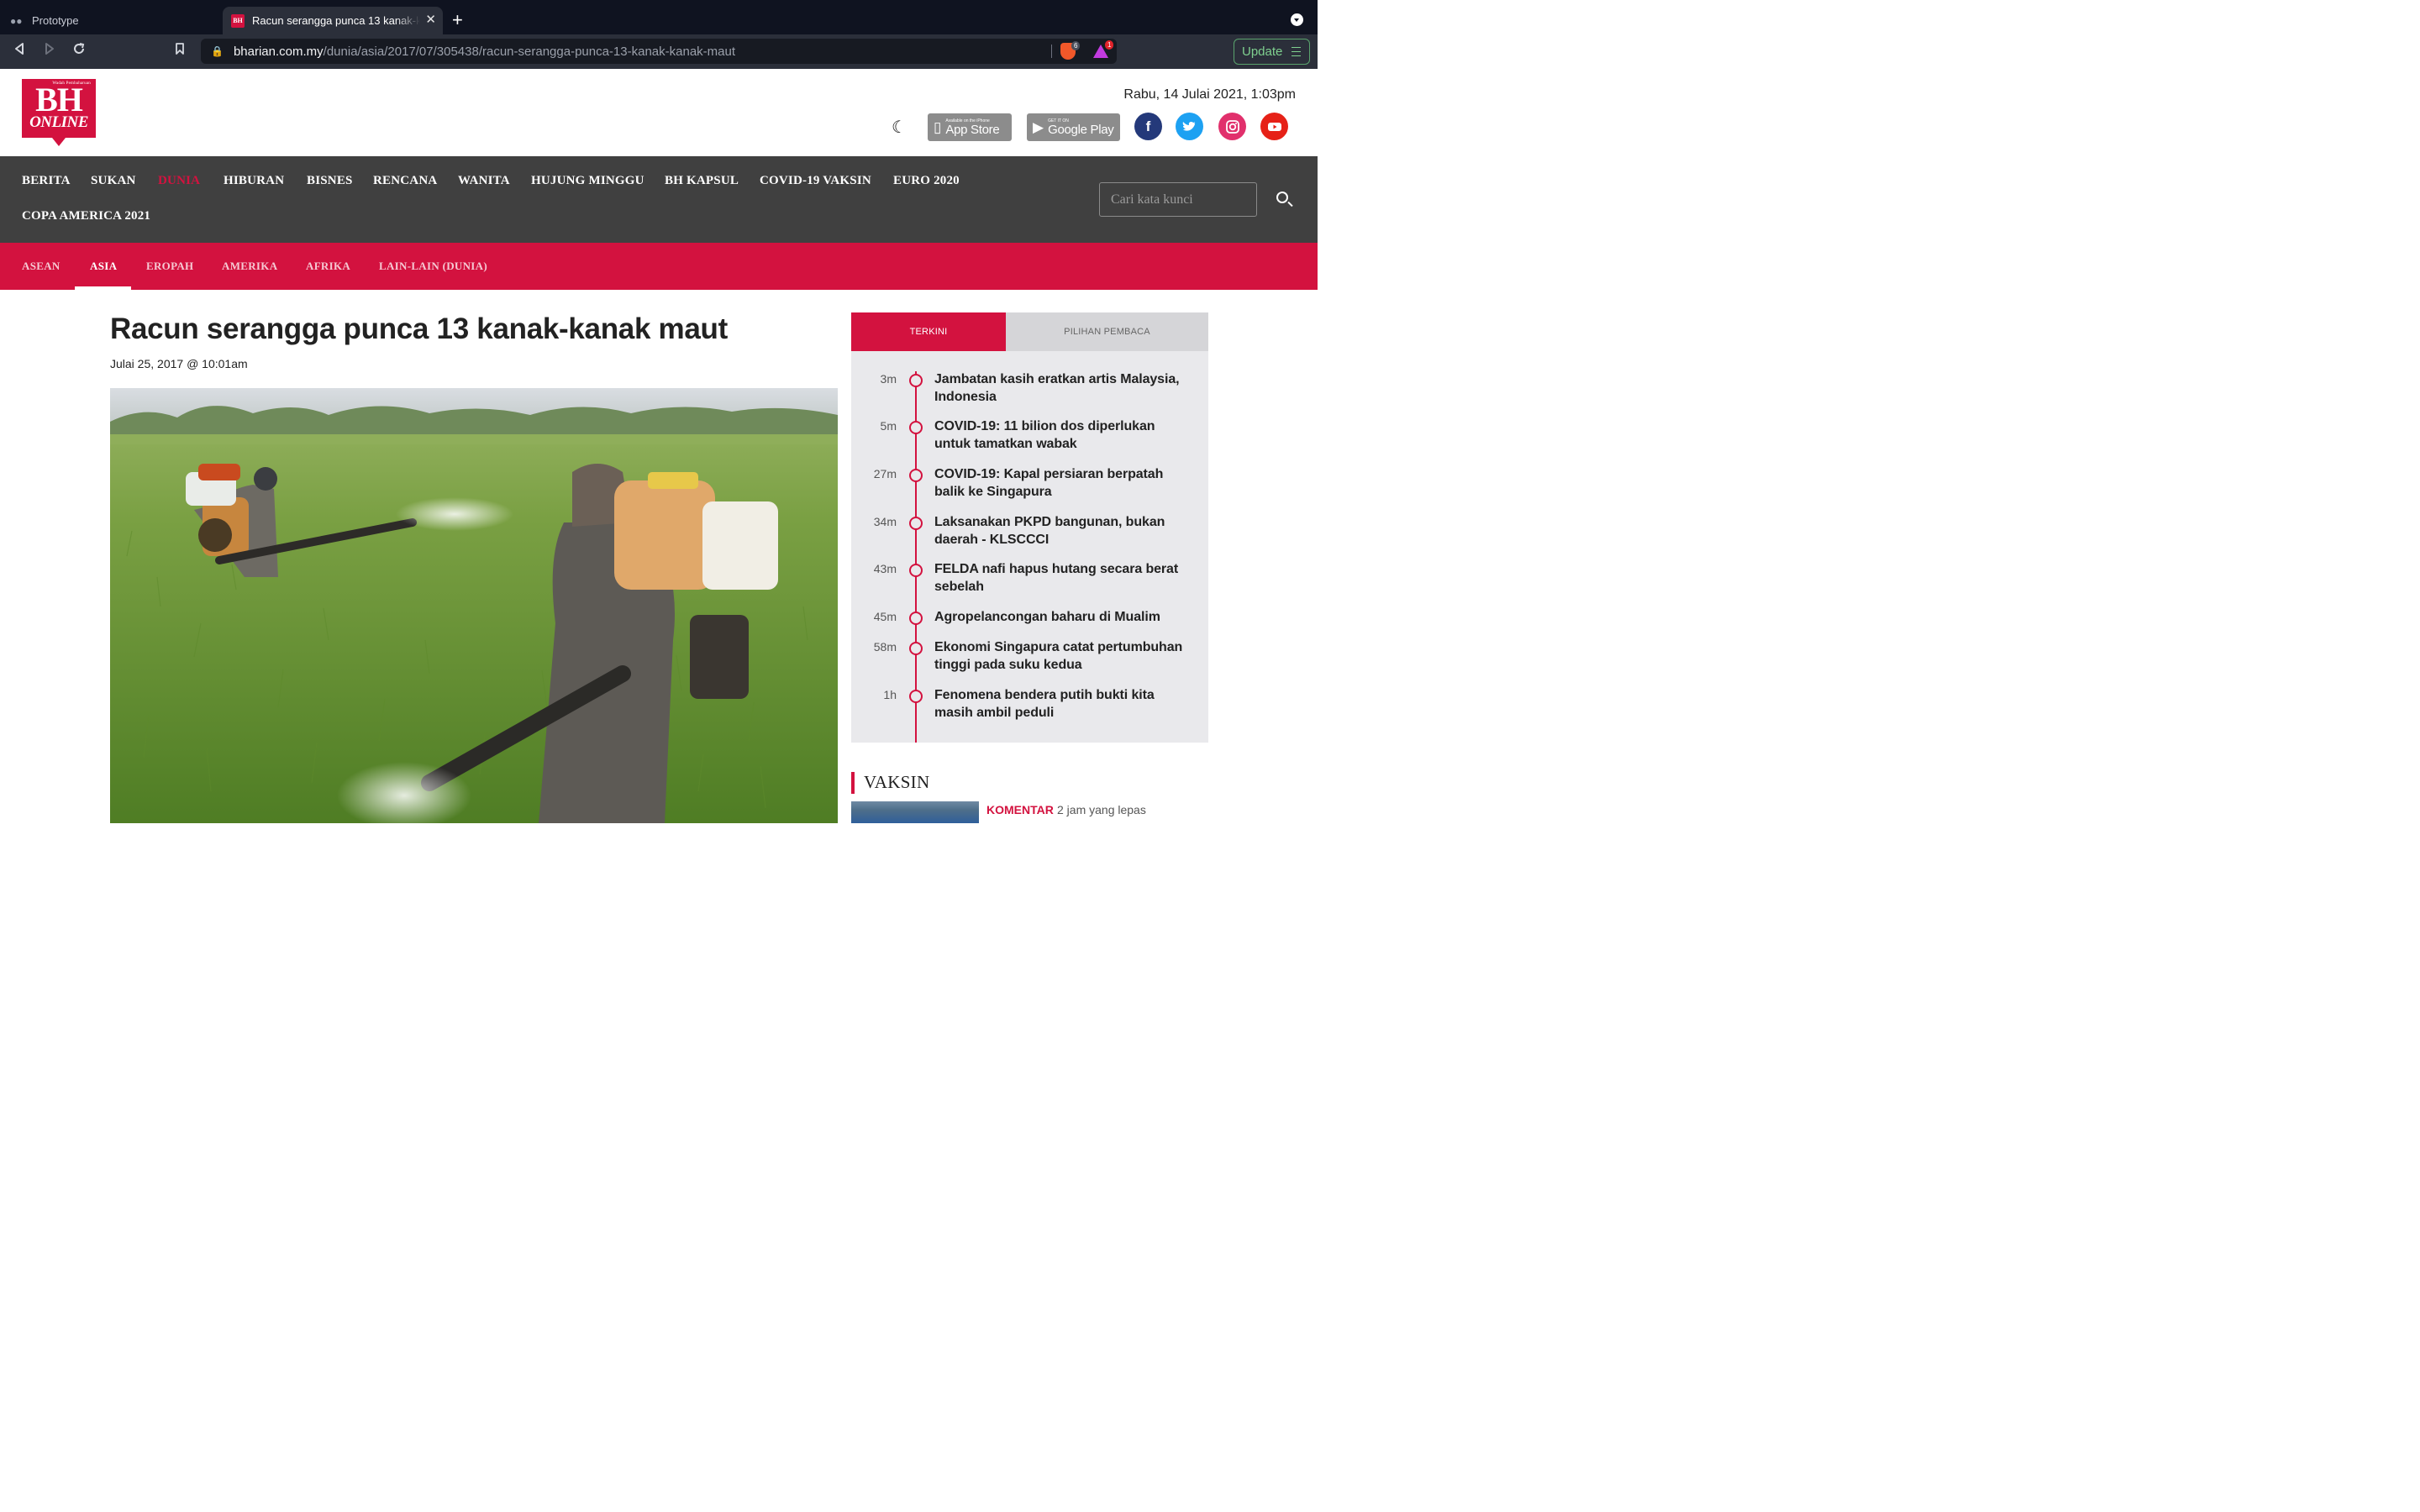  Describe the element at coordinates (938, 126) in the screenshot. I see `phone-icon: ▯` at that location.